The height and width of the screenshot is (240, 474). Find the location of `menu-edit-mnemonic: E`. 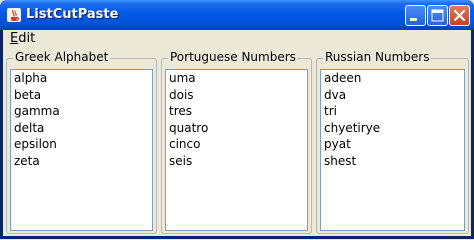

menu-edit-mnemonic: E is located at coordinates (14, 38).